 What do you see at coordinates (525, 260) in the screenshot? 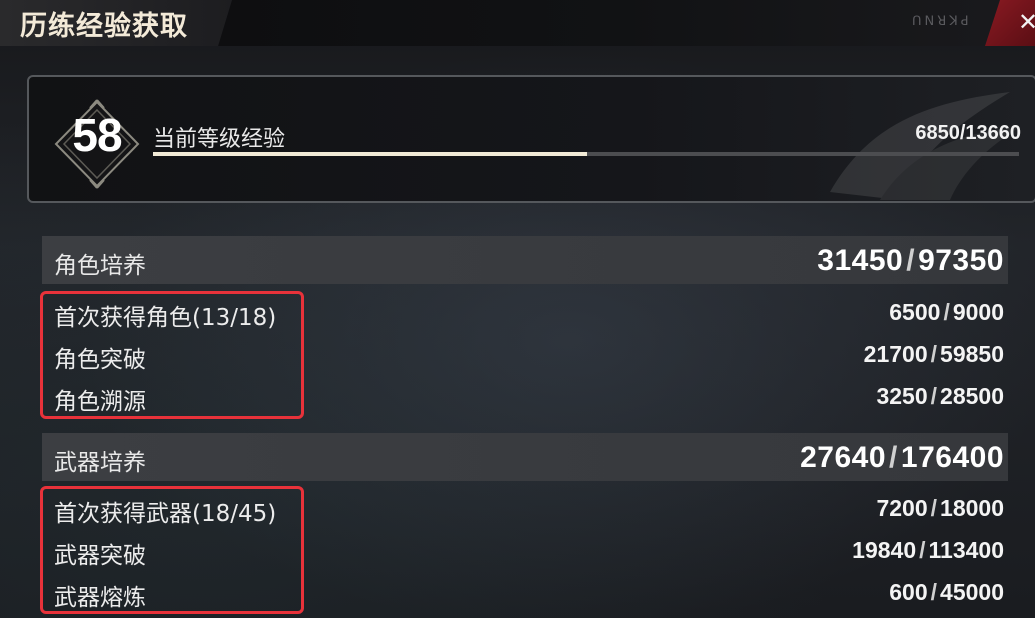
I see `section-header-character: 角色培养 31450/97350` at bounding box center [525, 260].